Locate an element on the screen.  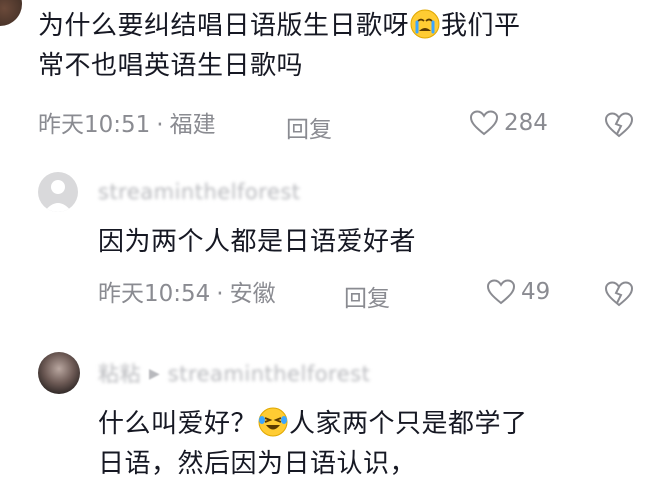
reply-meta: 昨天10:54 · 安徽 is located at coordinates (187, 294).